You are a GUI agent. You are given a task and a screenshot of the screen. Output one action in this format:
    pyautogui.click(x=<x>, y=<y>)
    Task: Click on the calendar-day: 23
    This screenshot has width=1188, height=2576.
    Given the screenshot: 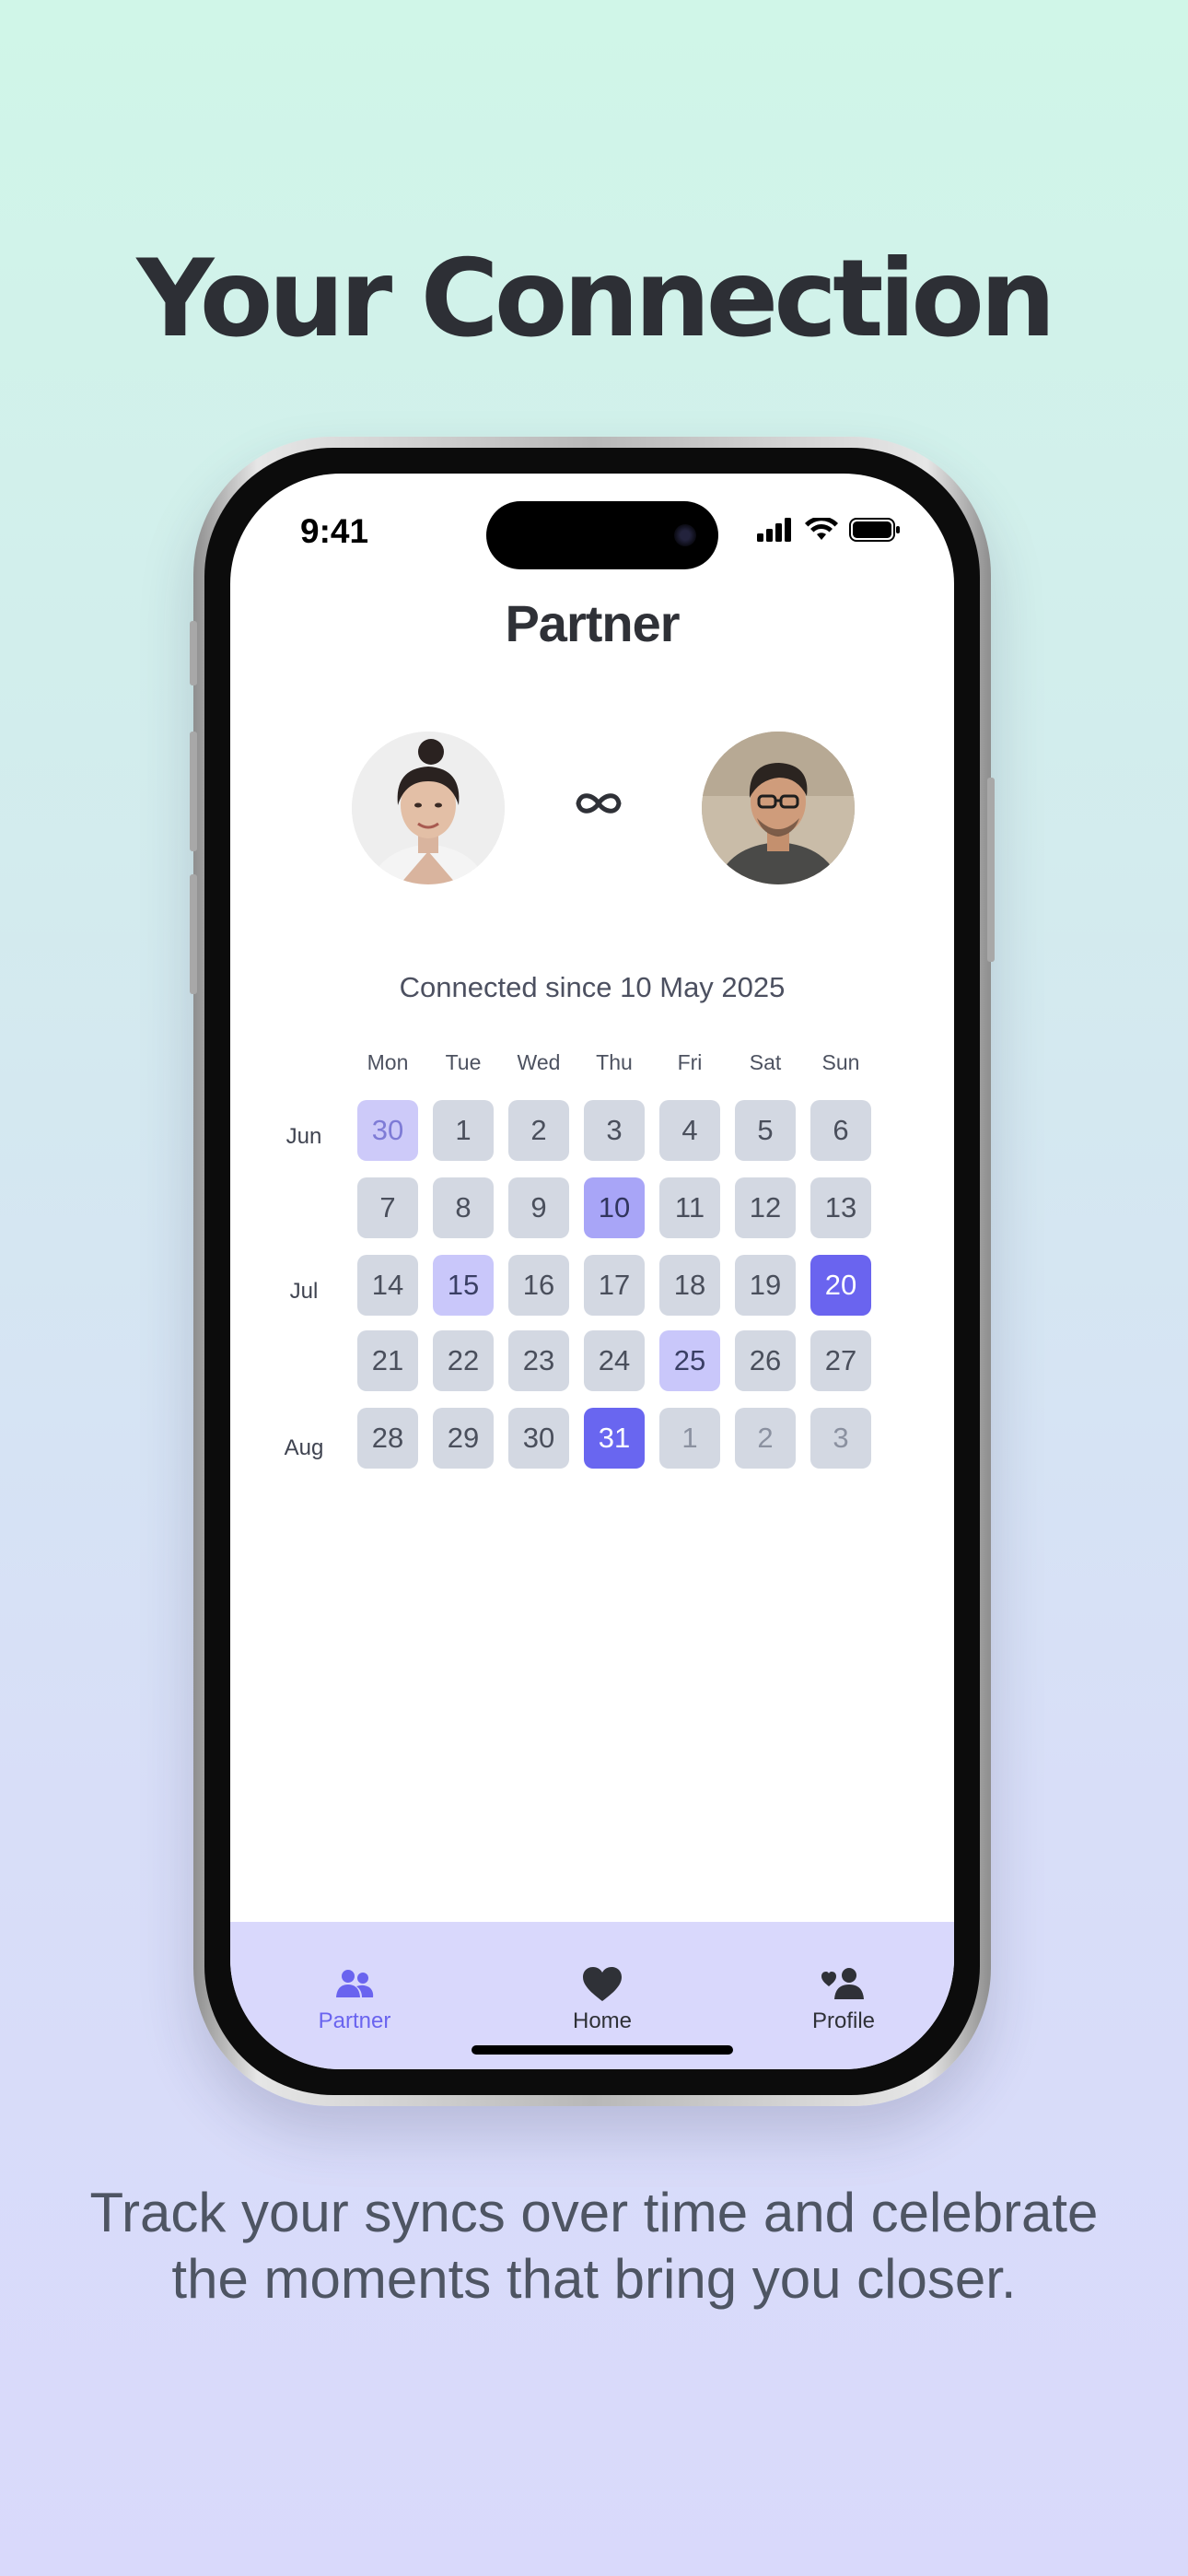 What is the action you would take?
    pyautogui.click(x=538, y=1360)
    